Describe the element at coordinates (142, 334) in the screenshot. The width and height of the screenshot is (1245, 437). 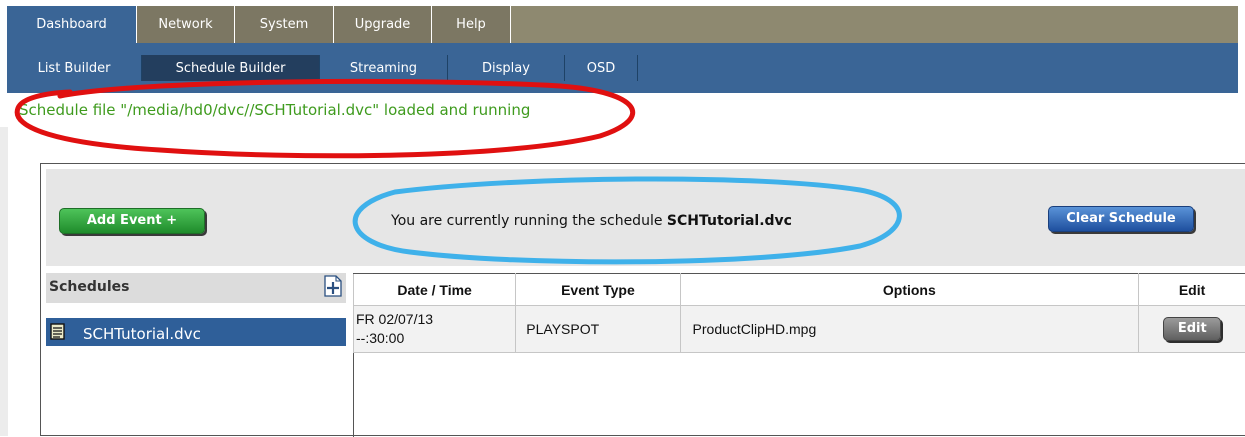
I see `schedule-item-label: SCHTutorial.dvc` at that location.